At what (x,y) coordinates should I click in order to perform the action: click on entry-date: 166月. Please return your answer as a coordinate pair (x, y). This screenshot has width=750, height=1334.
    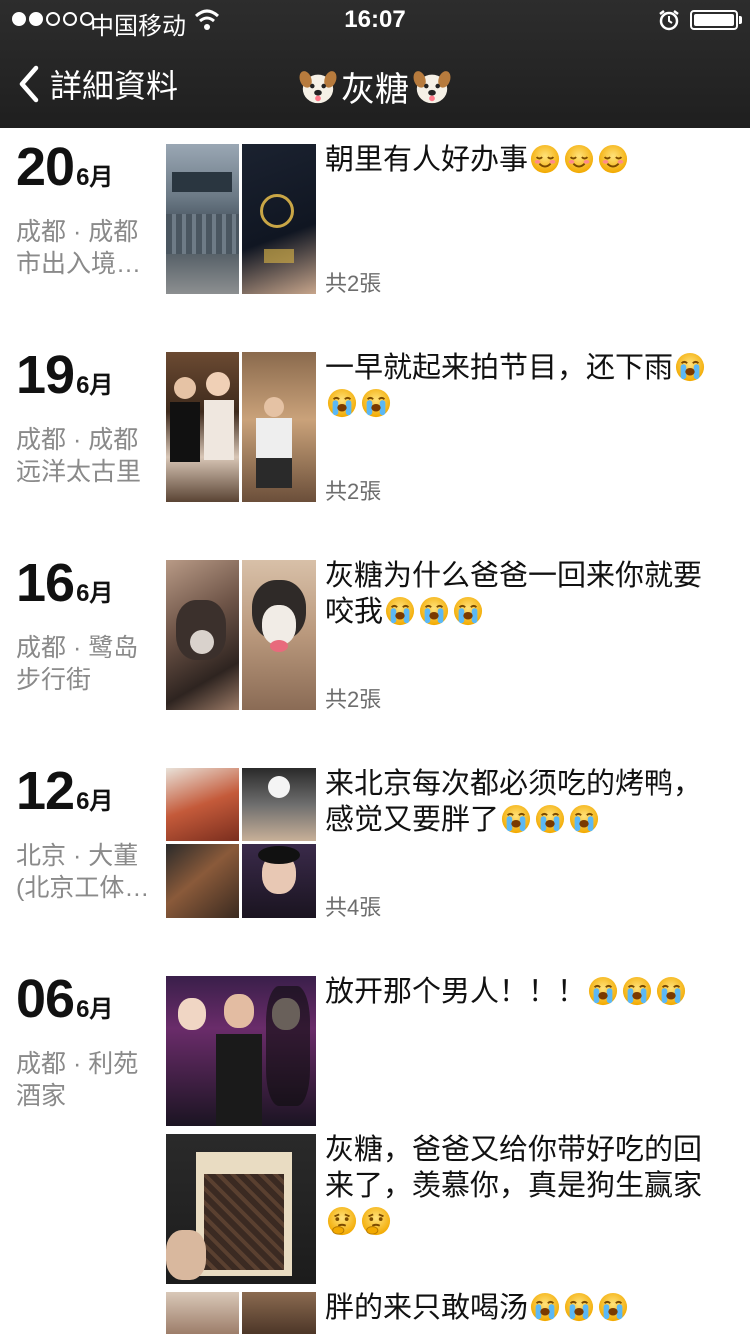
    Looking at the image, I should click on (64, 583).